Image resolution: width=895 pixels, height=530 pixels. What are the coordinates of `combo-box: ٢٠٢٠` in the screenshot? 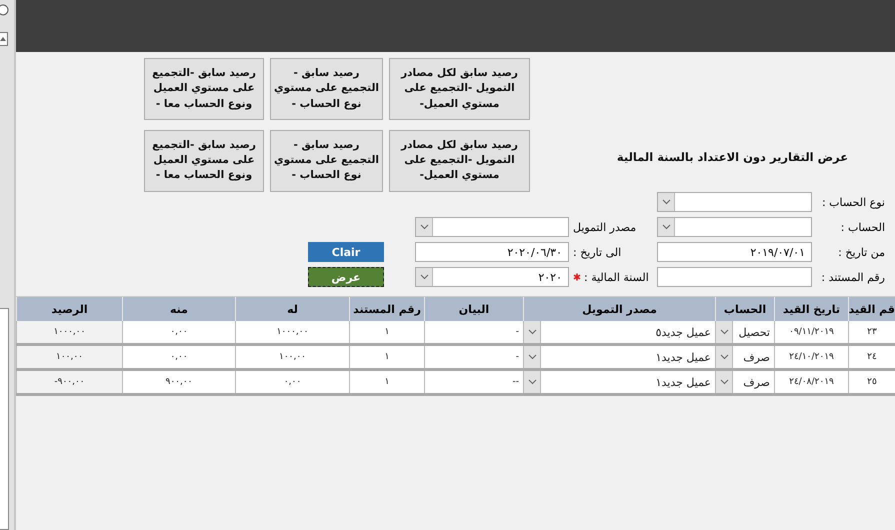 It's located at (492, 277).